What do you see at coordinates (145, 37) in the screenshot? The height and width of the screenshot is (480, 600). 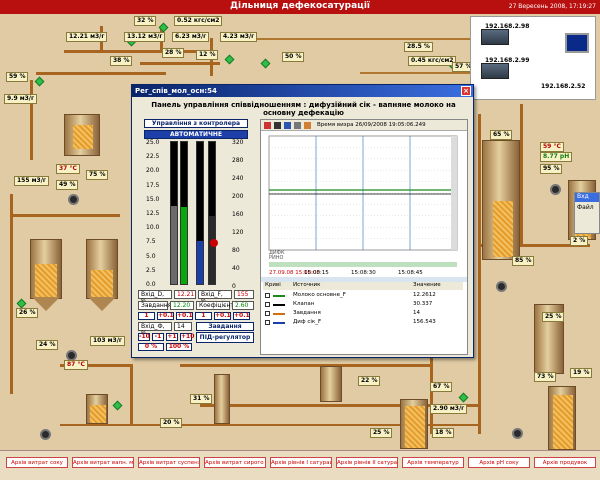 I see `flow-readout: 13.12 м3/г` at bounding box center [145, 37].